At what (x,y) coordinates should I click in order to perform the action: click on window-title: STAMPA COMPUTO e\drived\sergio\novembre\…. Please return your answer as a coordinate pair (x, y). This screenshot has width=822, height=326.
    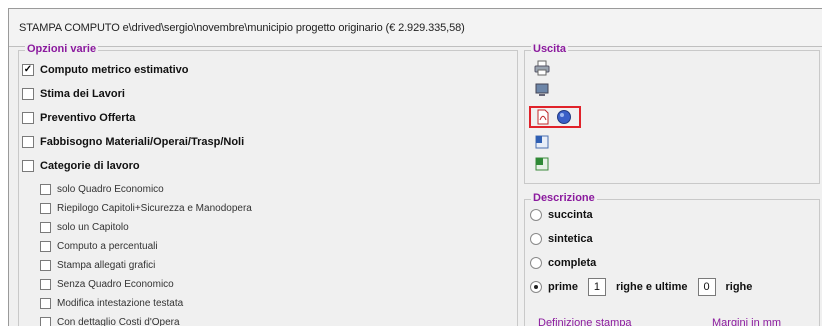
    Looking at the image, I should click on (242, 28).